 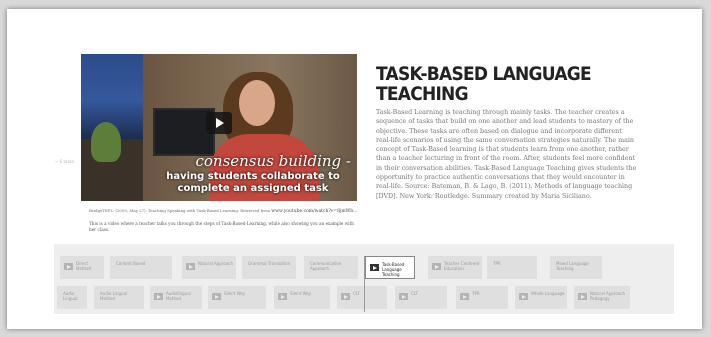 What do you see at coordinates (269, 267) in the screenshot?
I see `timeline-tile: Grammar Translation` at bounding box center [269, 267].